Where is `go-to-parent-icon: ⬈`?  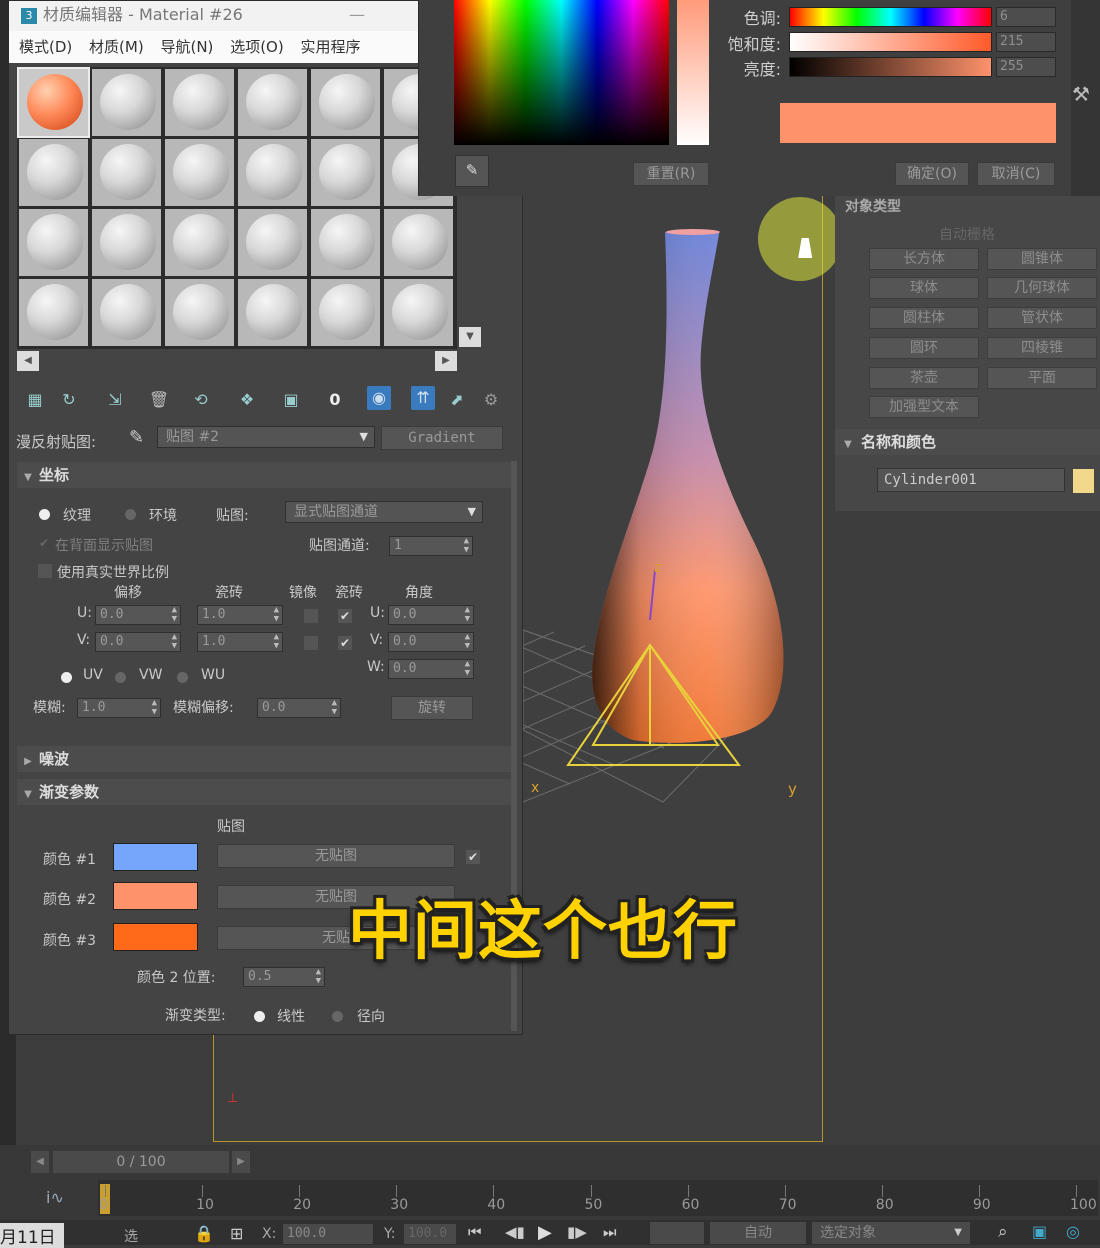
go-to-parent-icon: ⬈ is located at coordinates (457, 400).